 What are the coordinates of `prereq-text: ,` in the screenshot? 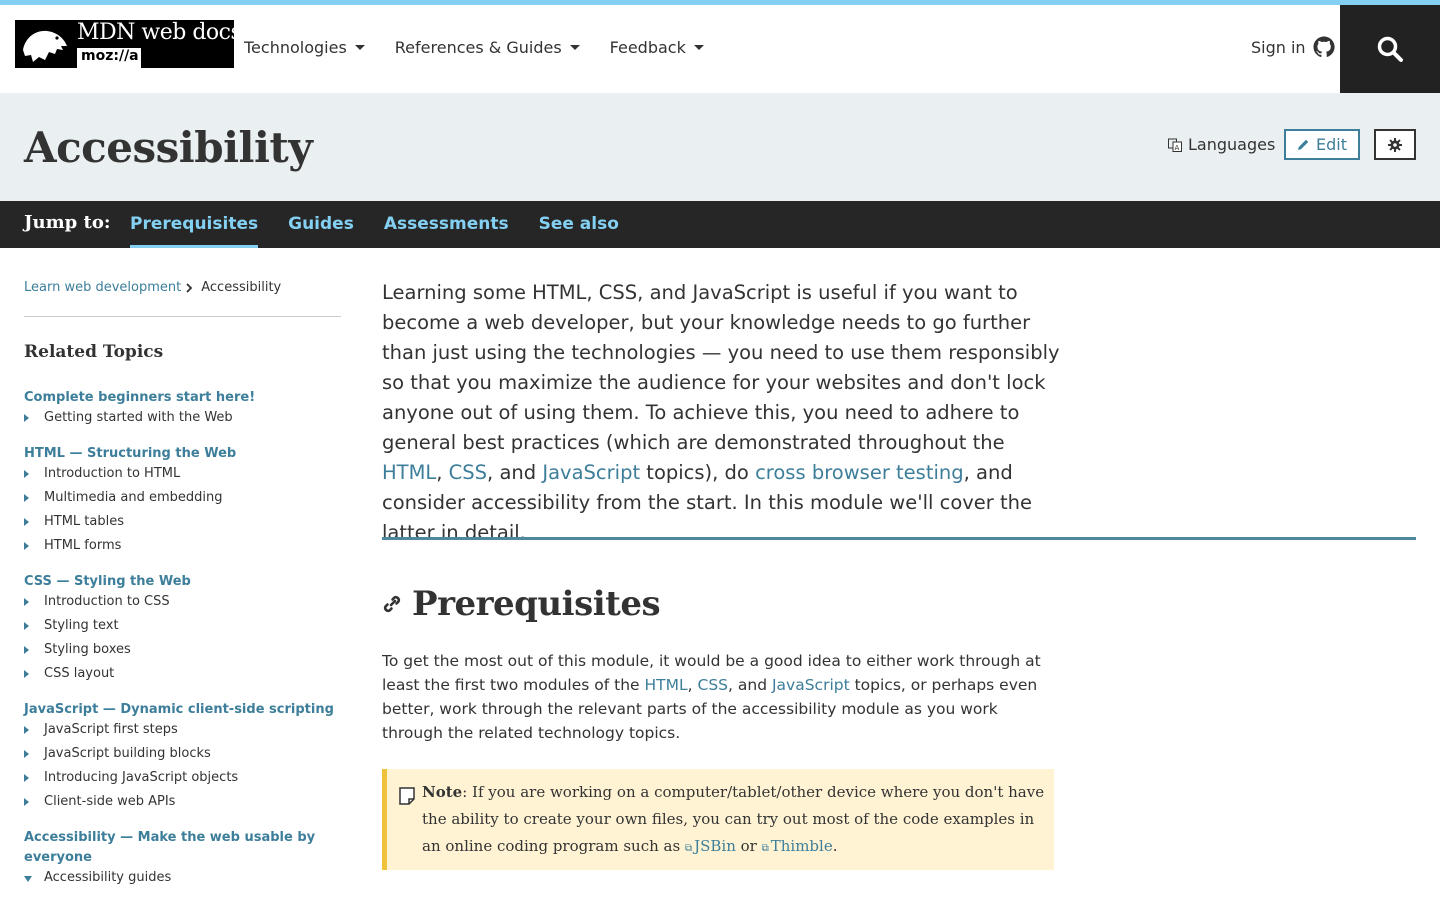 It's located at (692, 685).